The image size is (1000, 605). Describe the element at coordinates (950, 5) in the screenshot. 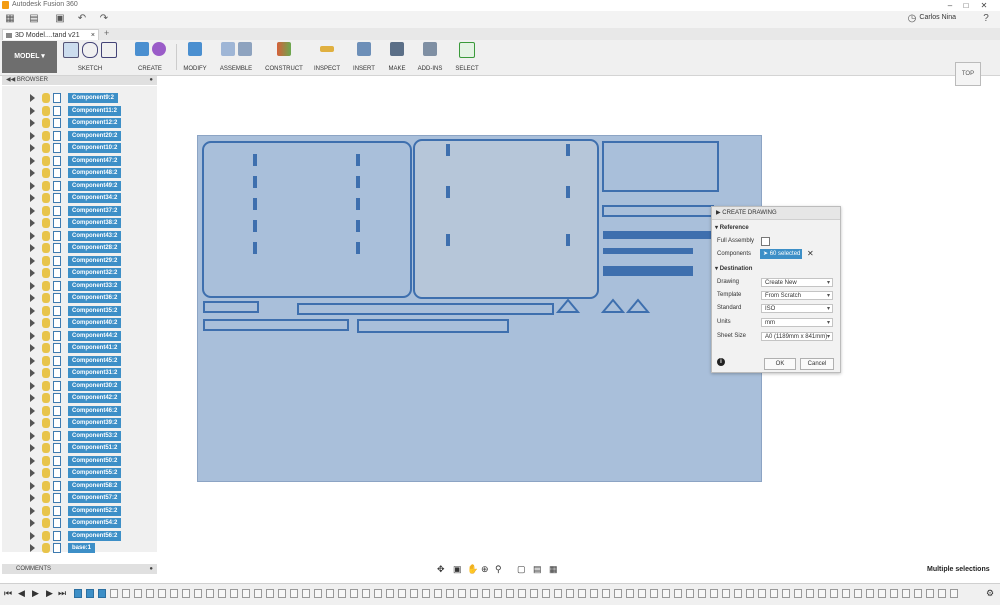

I see `minimize-button: –` at that location.